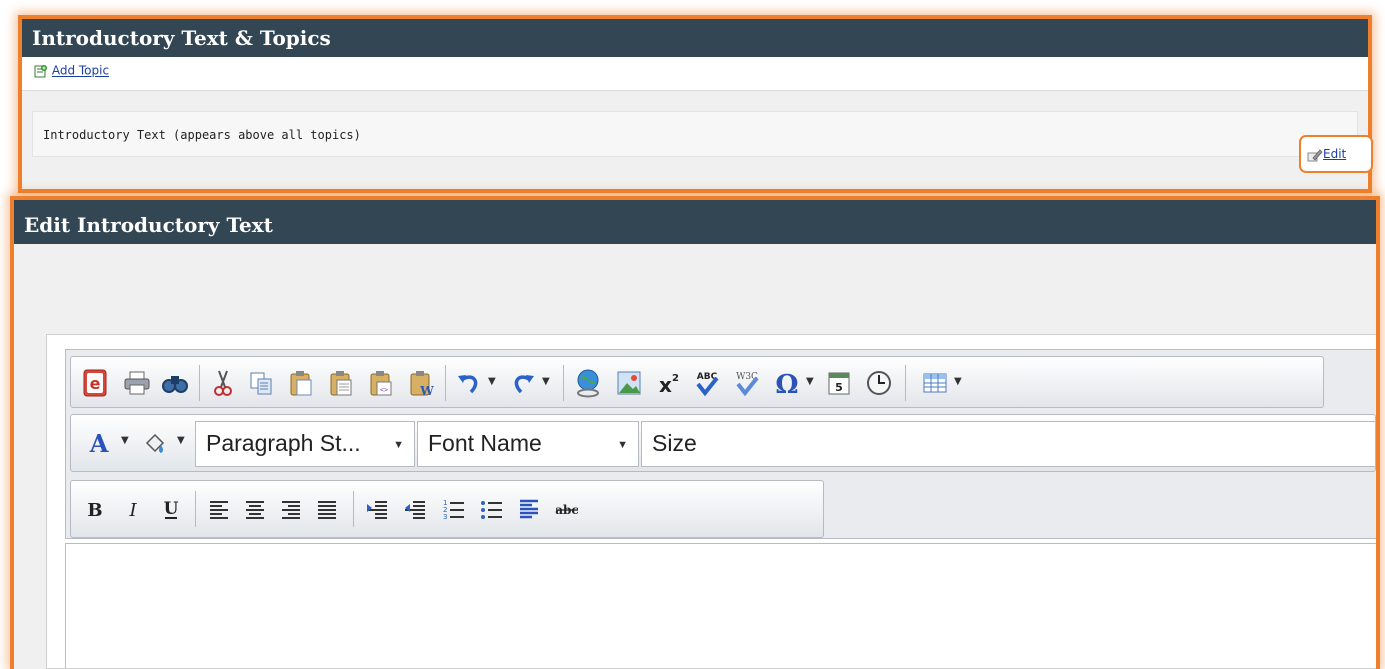  I want to click on insert-time-icon, so click(879, 383).